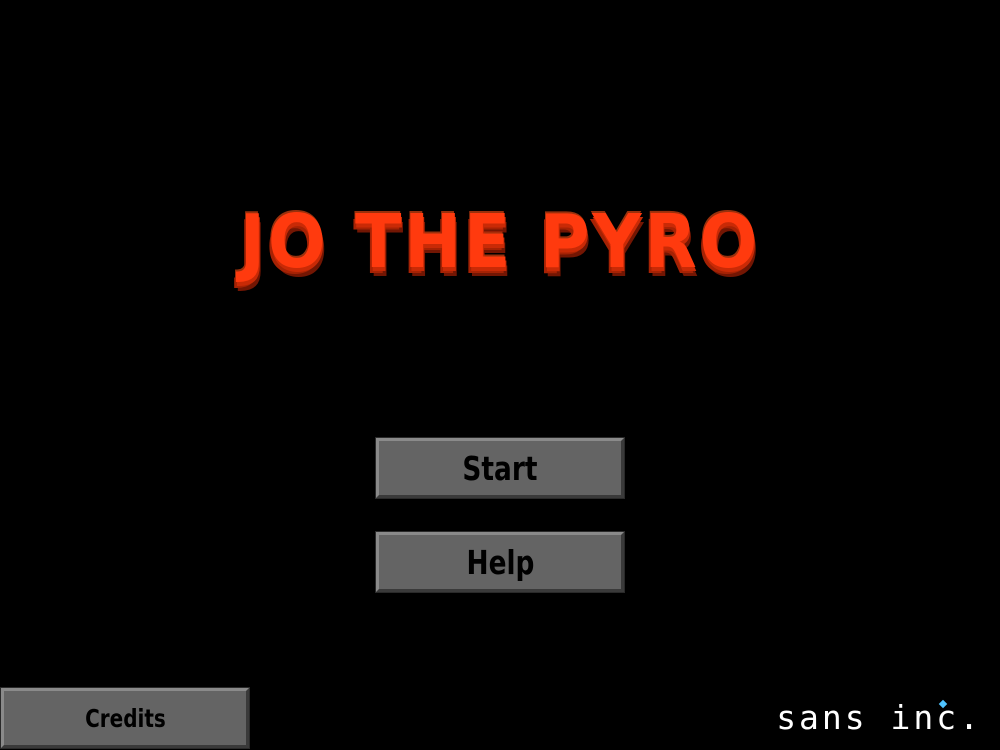 This screenshot has height=750, width=1000. I want to click on credits-button-label: Credits, so click(125, 718).